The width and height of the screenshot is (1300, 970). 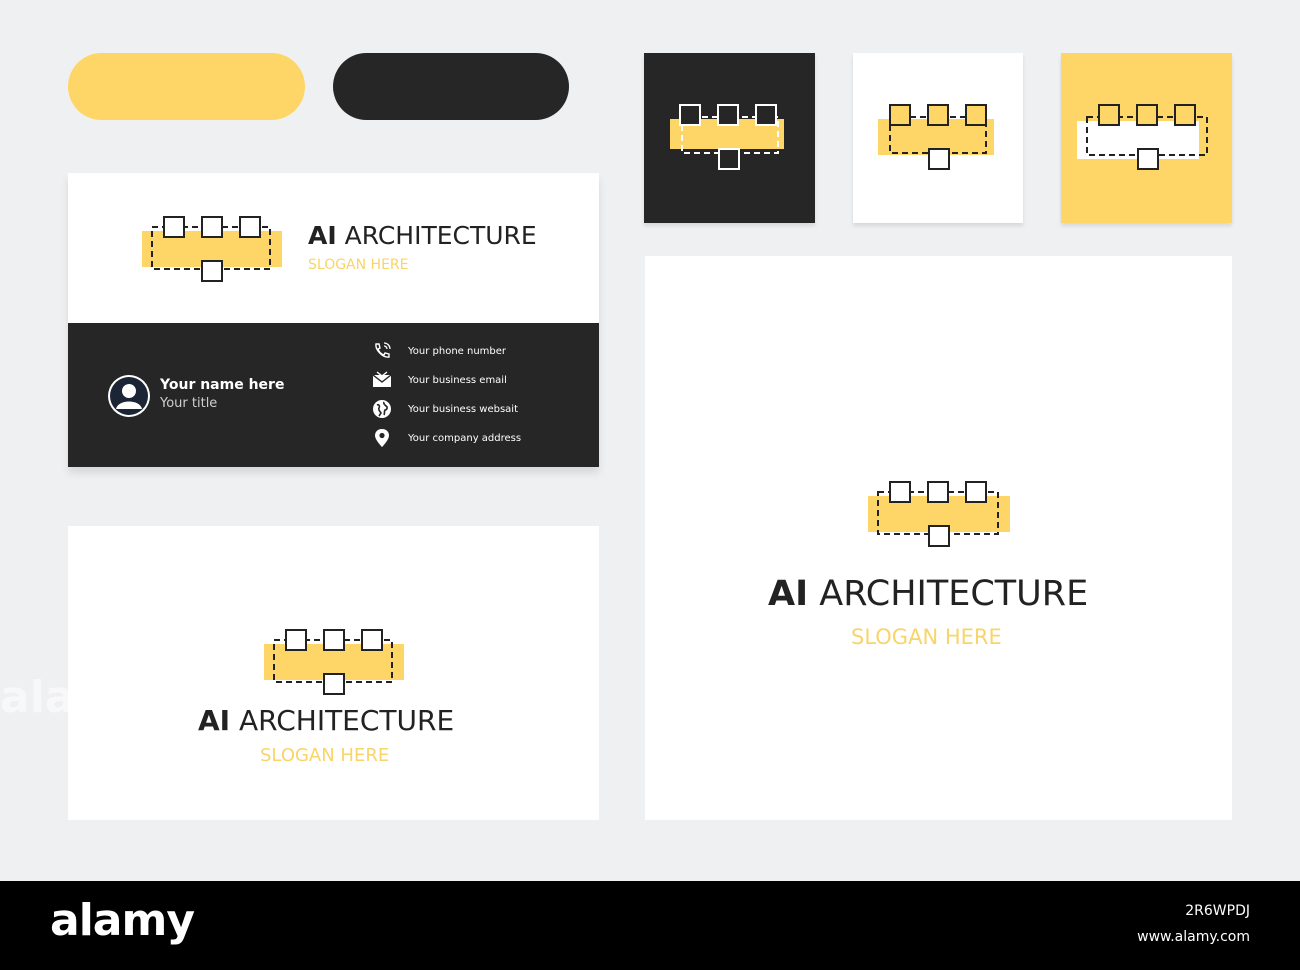 What do you see at coordinates (1193, 937) in the screenshot?
I see `footer-site: www.alamy.com` at bounding box center [1193, 937].